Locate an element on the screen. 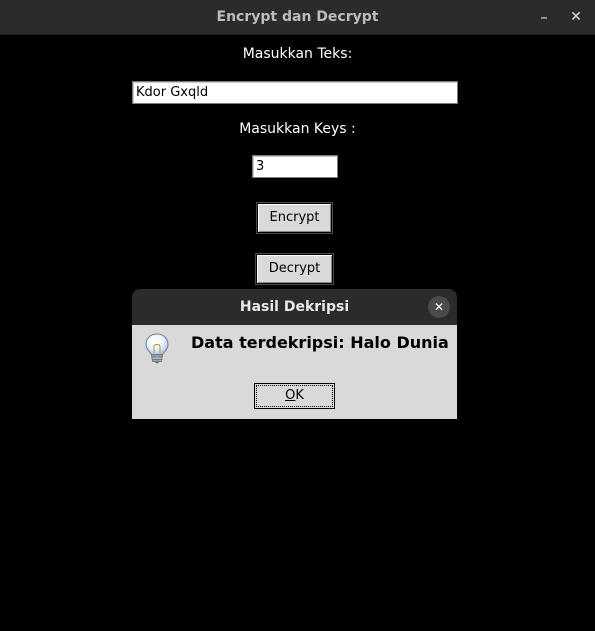 The image size is (595, 631). ok-button-frame: OK is located at coordinates (294, 396).